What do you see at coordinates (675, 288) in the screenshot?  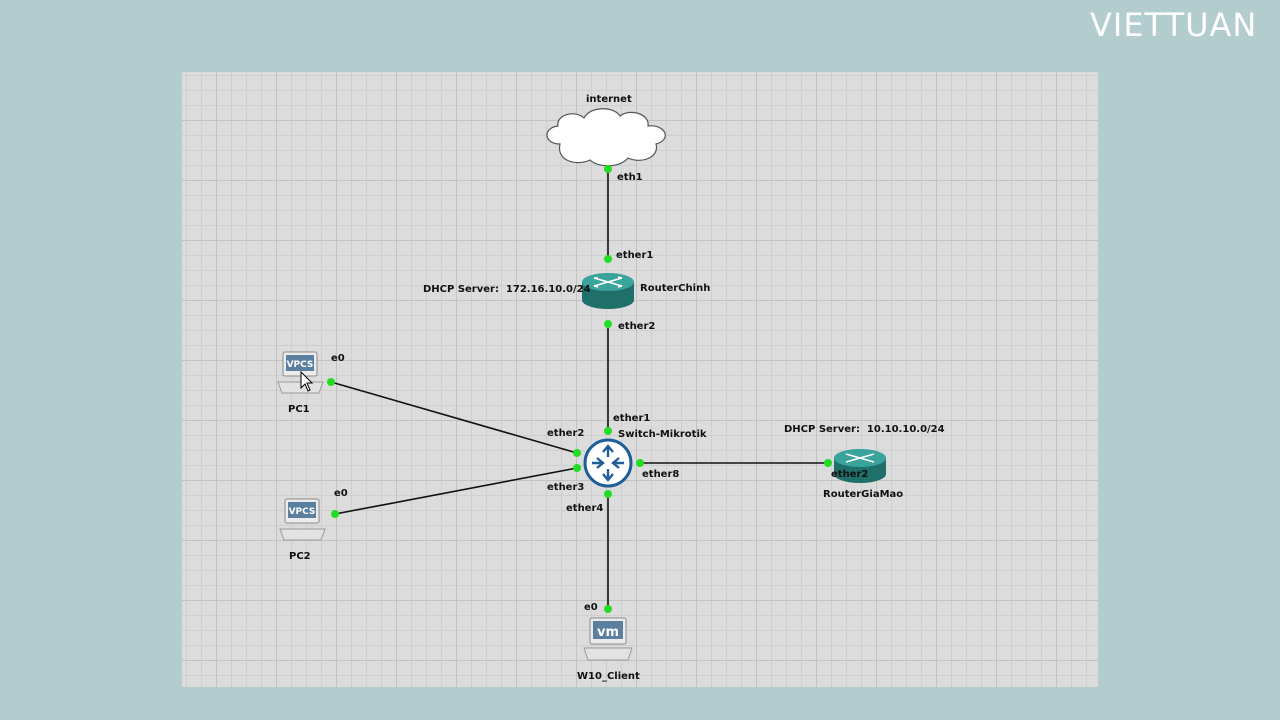 I see `node-label-routerchinh: RouterChinh` at bounding box center [675, 288].